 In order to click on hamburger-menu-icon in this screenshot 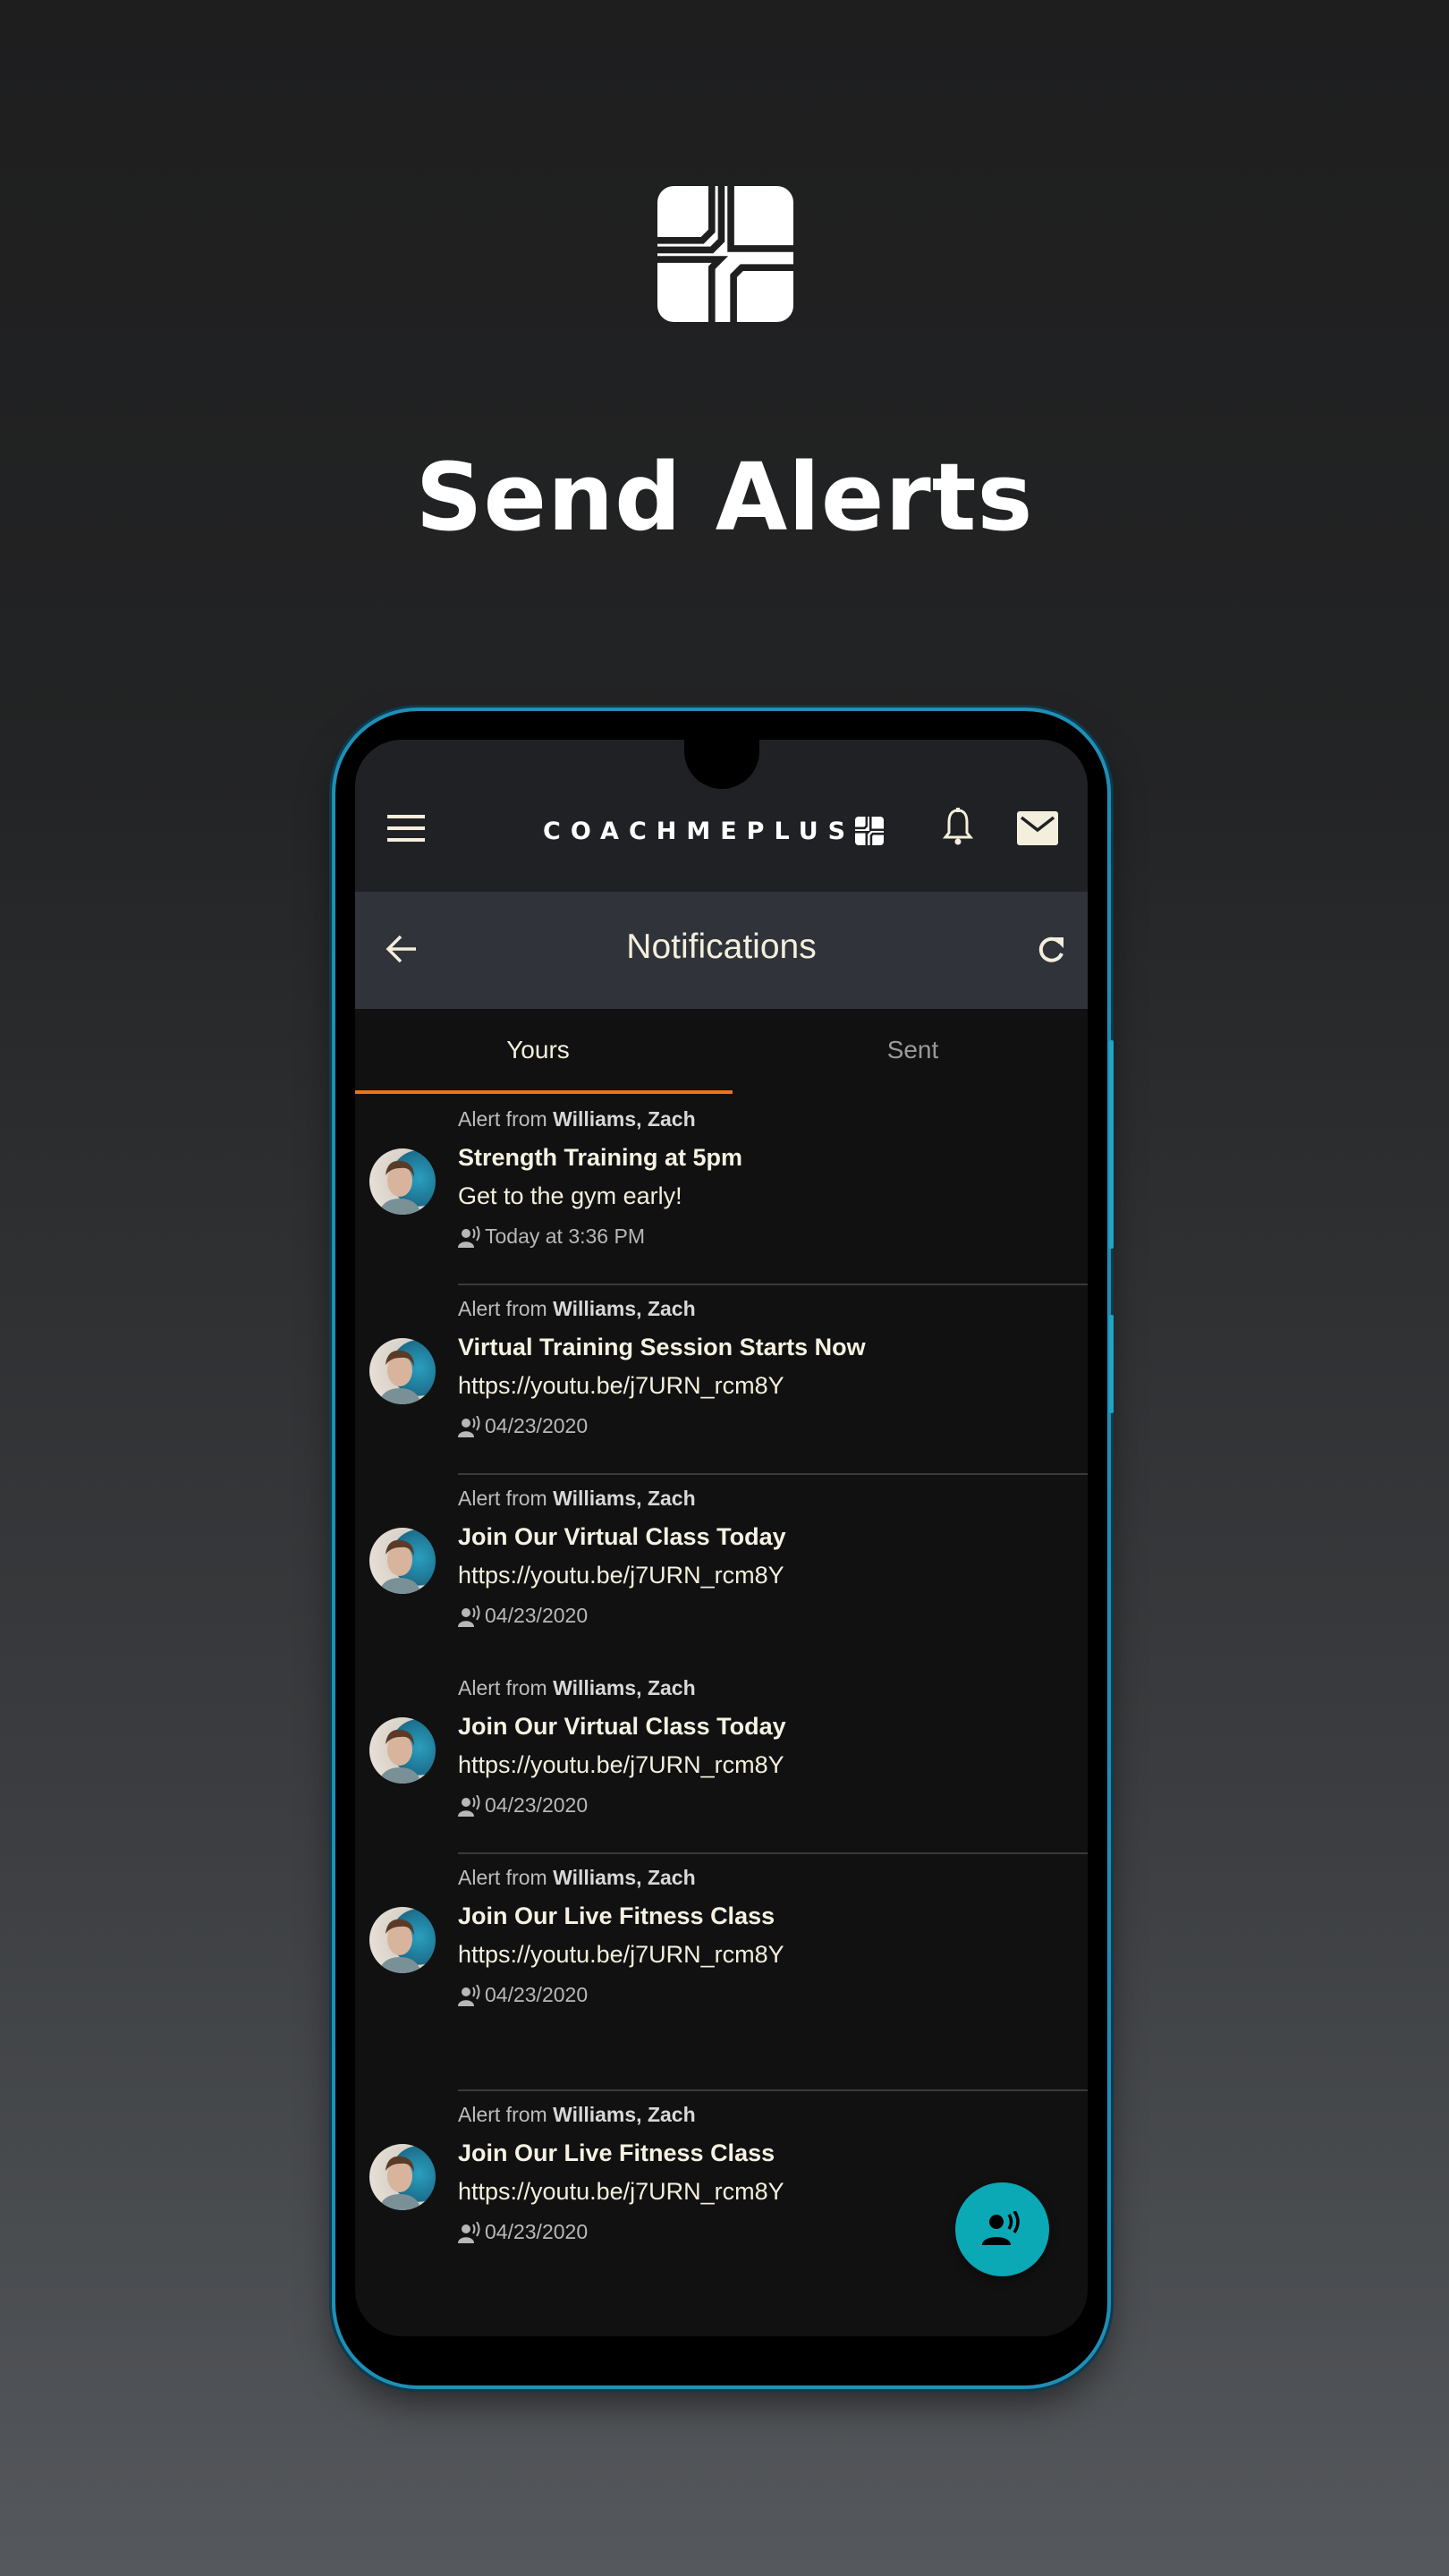, I will do `click(406, 828)`.